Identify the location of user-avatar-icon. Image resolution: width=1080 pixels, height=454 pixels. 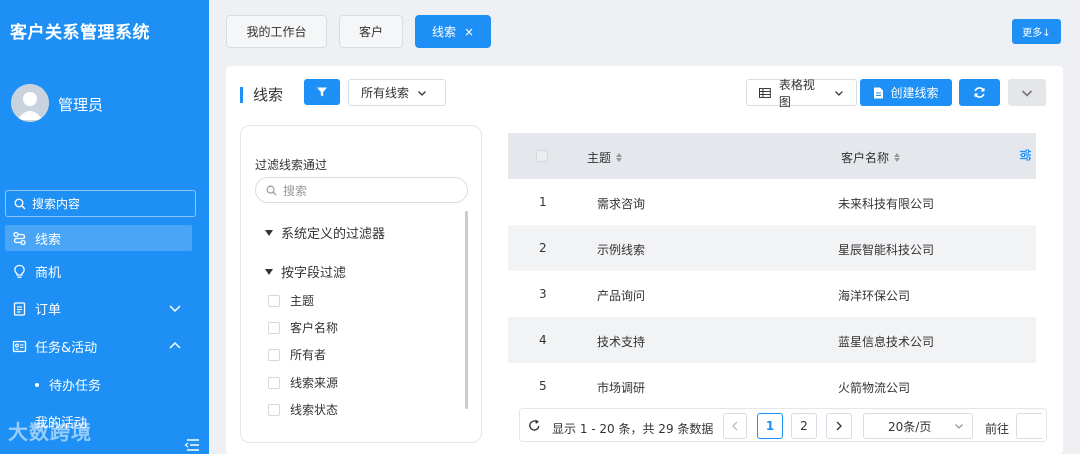
(30, 103).